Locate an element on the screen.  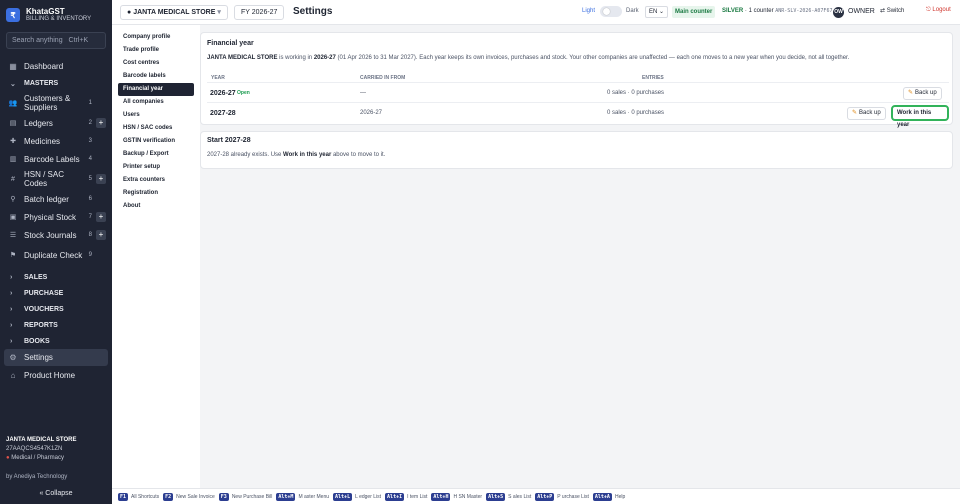
nav-section: › BOOKS is located at coordinates (56, 341).